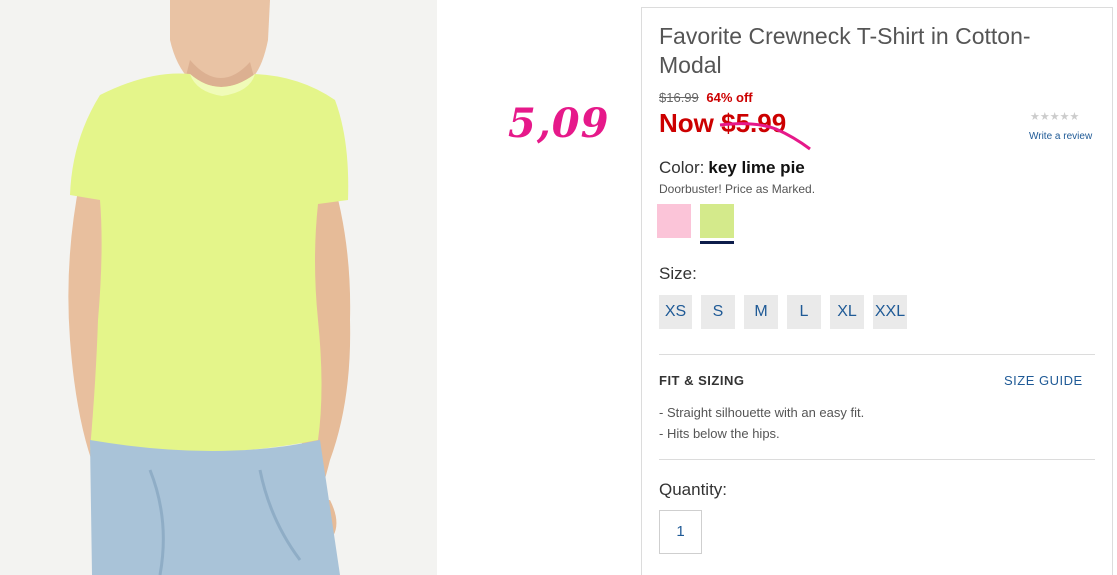  What do you see at coordinates (890, 312) in the screenshot?
I see `size-option-xxl: XXL` at bounding box center [890, 312].